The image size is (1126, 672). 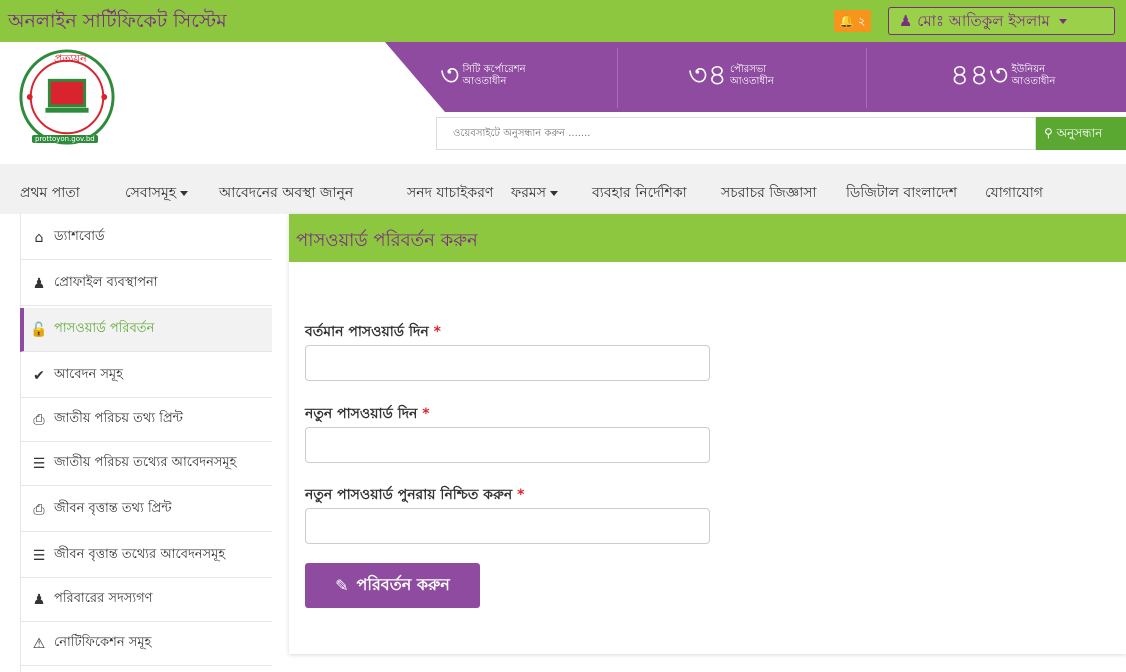 I want to click on sidebar-item-change-password: 🔓 পাসওয়ার্ড পরিবর্তন, so click(x=146, y=330).